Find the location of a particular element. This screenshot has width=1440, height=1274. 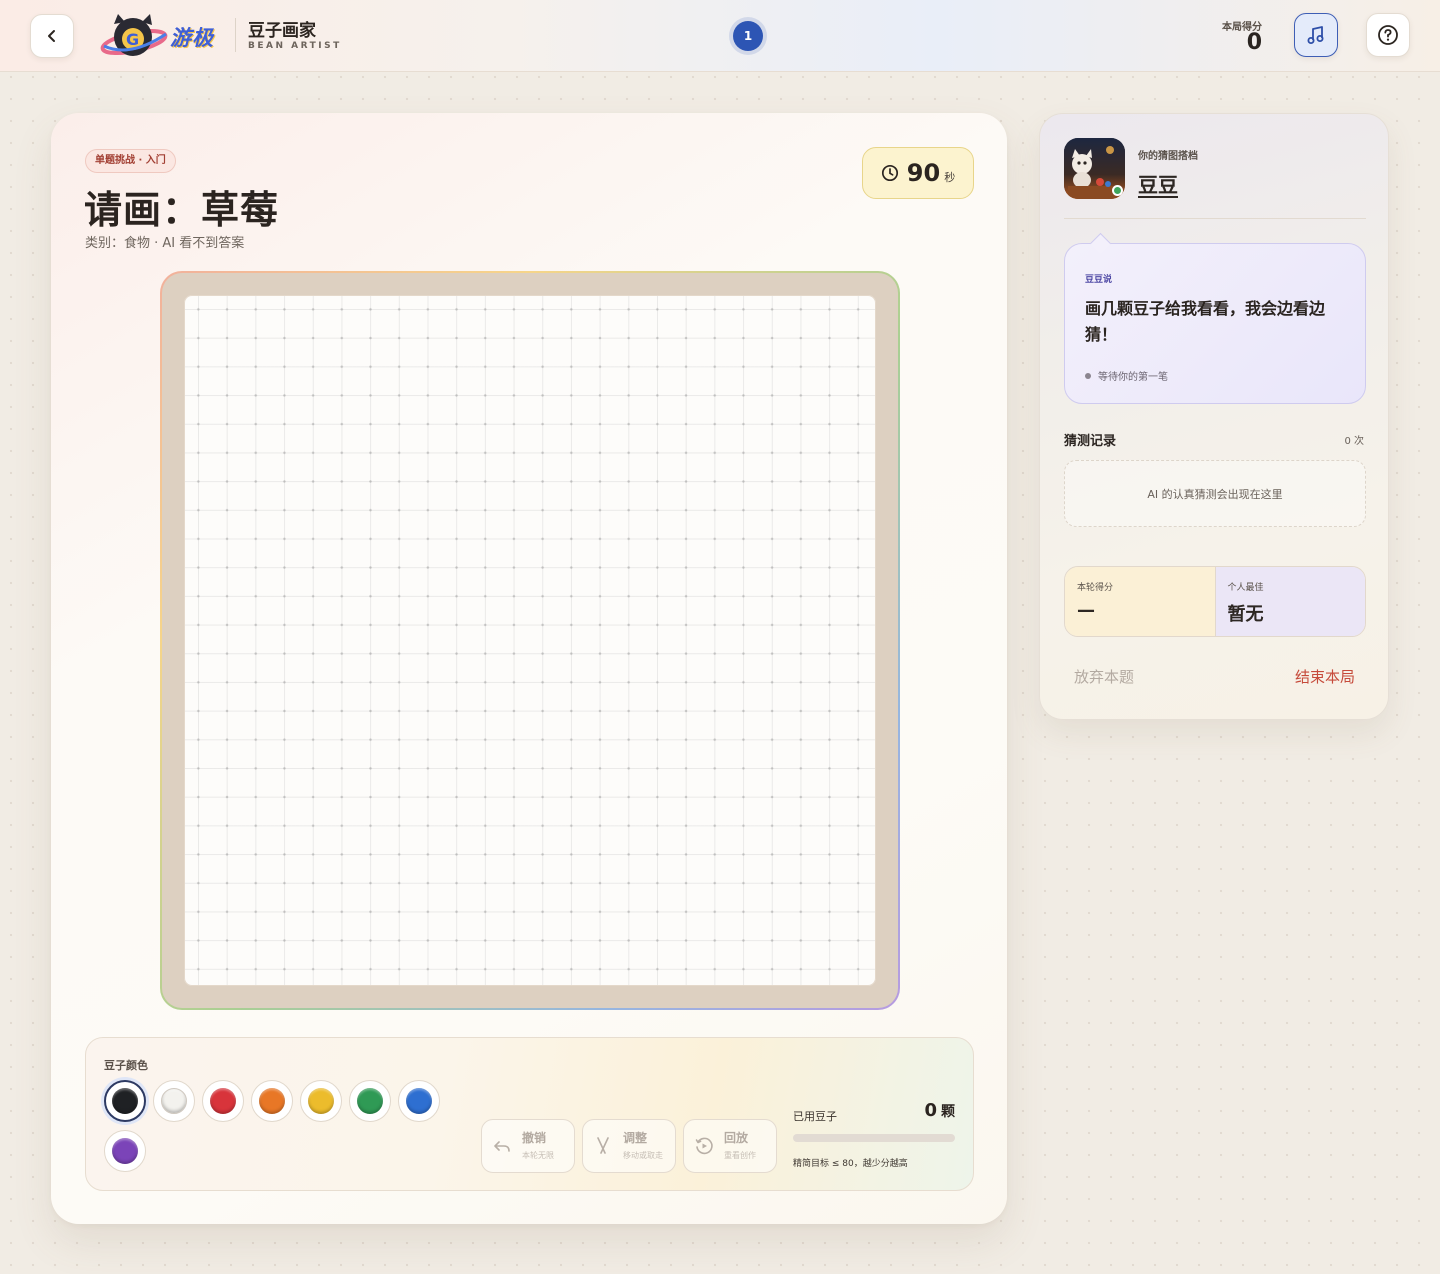

online-status-dot is located at coordinates (1117, 190).